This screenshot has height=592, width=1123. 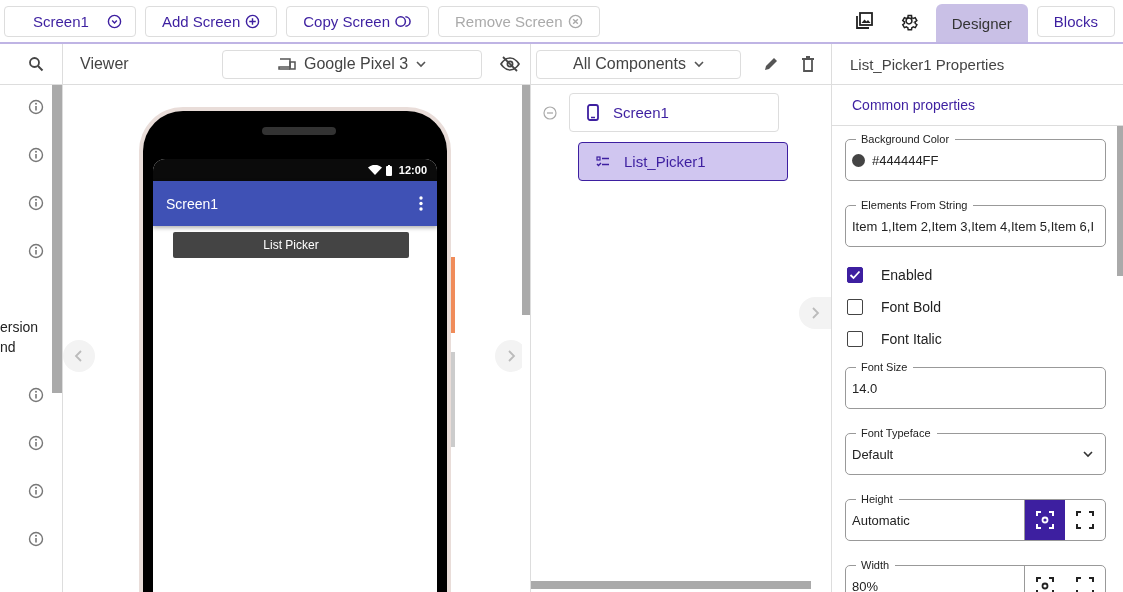 I want to click on view-tab: Designer, so click(x=981, y=23).